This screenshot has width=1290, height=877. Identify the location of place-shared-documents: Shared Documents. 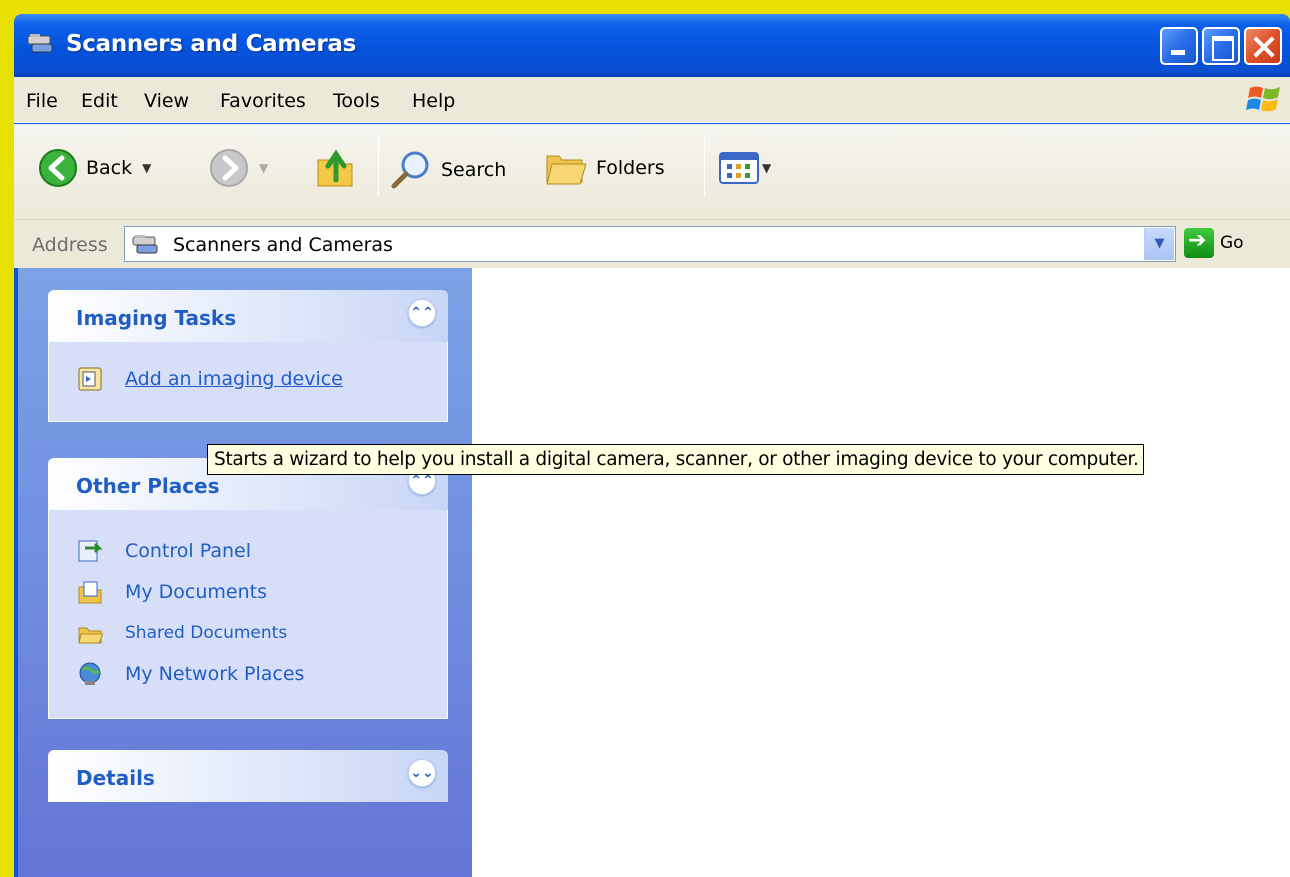
(182, 633).